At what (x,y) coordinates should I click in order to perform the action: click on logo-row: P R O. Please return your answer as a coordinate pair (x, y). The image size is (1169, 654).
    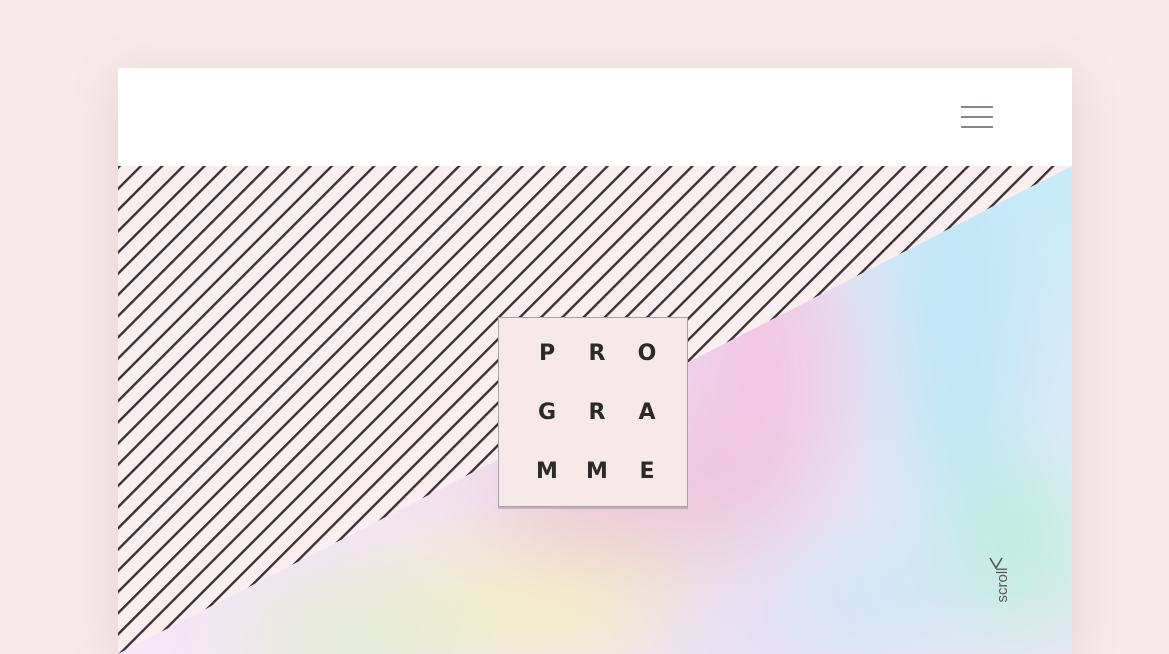
    Looking at the image, I should click on (594, 354).